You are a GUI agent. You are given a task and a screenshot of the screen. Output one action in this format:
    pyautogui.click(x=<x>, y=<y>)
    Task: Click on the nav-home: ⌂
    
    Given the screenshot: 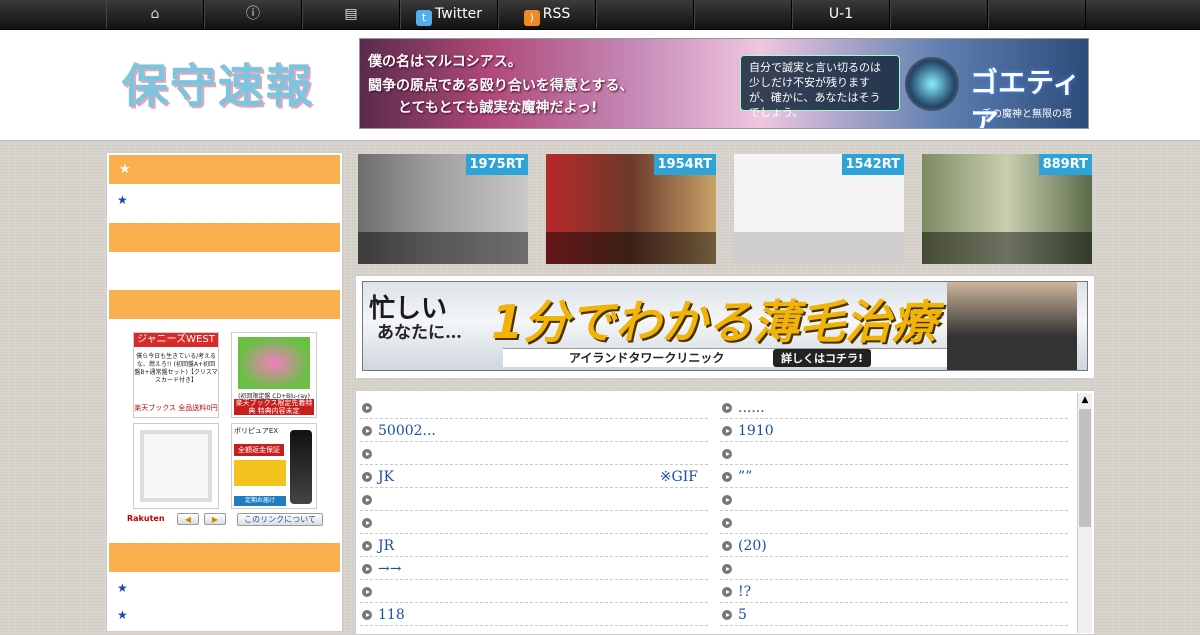 What is the action you would take?
    pyautogui.click(x=155, y=14)
    